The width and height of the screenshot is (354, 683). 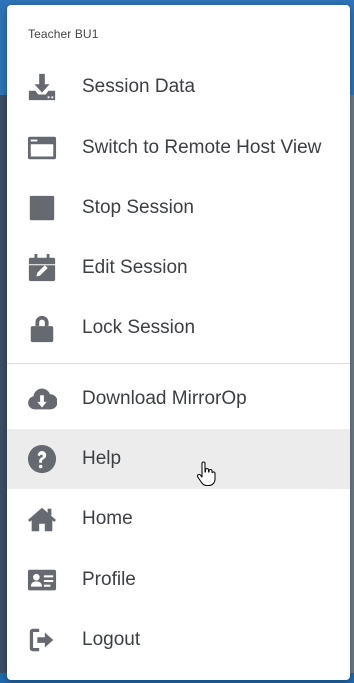 What do you see at coordinates (42, 399) in the screenshot?
I see `cloud-download-icon` at bounding box center [42, 399].